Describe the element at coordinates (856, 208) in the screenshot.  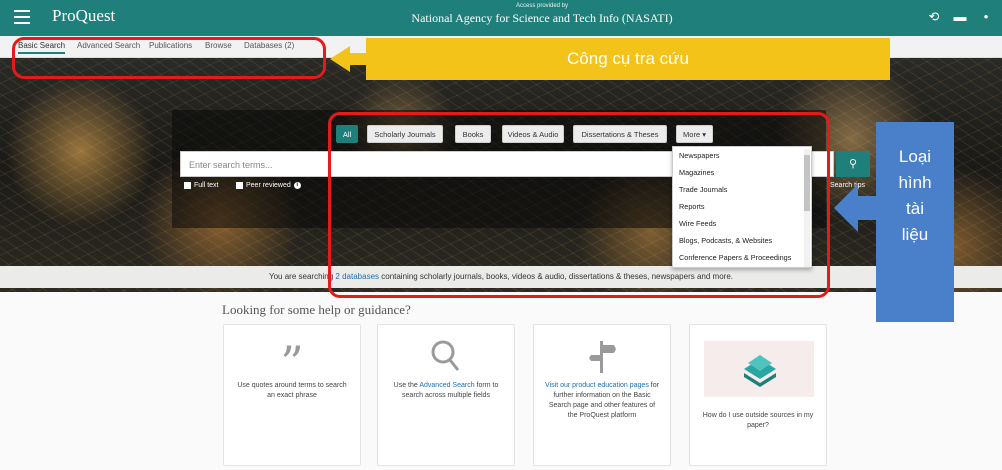
I see `blue-arrow-icon` at that location.